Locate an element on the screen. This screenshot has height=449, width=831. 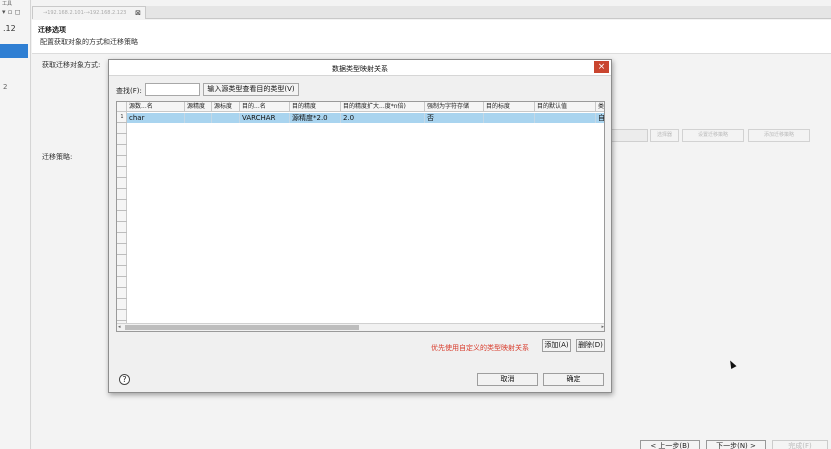
fetch-method-label: 获取迁移对象方式: is located at coordinates (71, 65).